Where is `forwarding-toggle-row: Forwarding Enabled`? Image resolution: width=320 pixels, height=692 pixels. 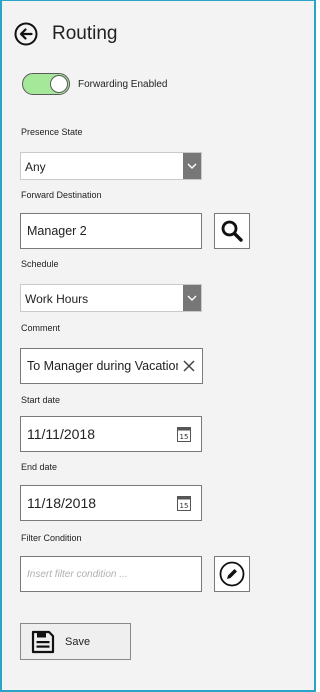
forwarding-toggle-row: Forwarding Enabled is located at coordinates (95, 84).